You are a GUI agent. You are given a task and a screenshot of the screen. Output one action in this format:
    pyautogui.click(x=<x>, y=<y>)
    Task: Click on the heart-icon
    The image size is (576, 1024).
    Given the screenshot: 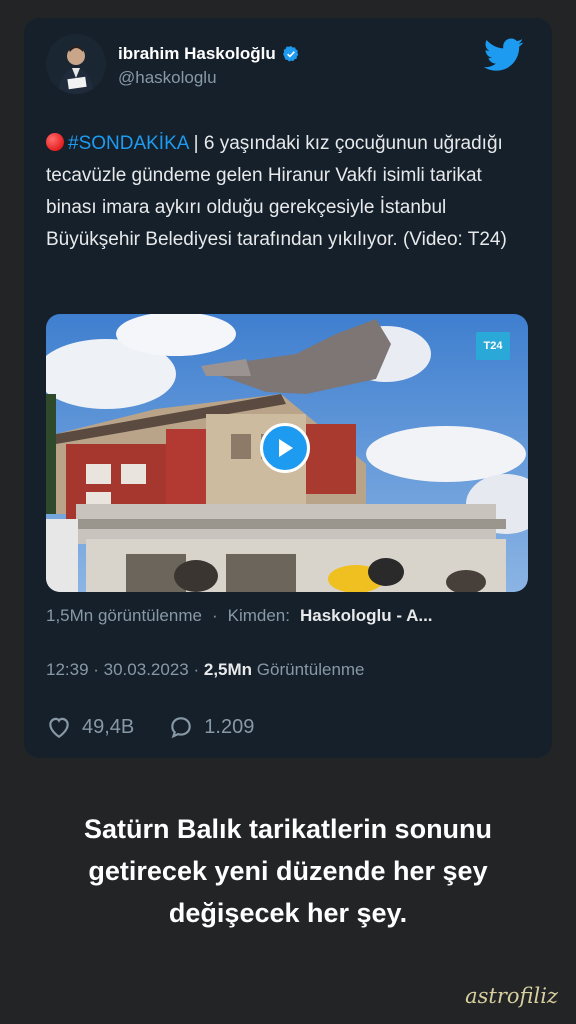 What is the action you would take?
    pyautogui.click(x=59, y=727)
    